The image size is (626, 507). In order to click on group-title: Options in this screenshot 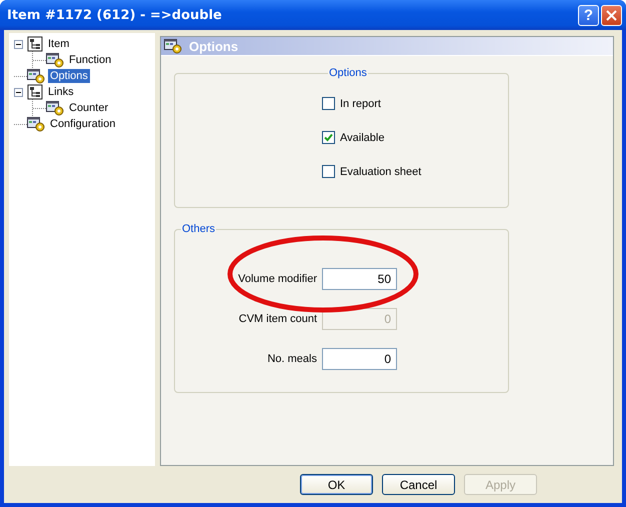, I will do `click(348, 73)`.